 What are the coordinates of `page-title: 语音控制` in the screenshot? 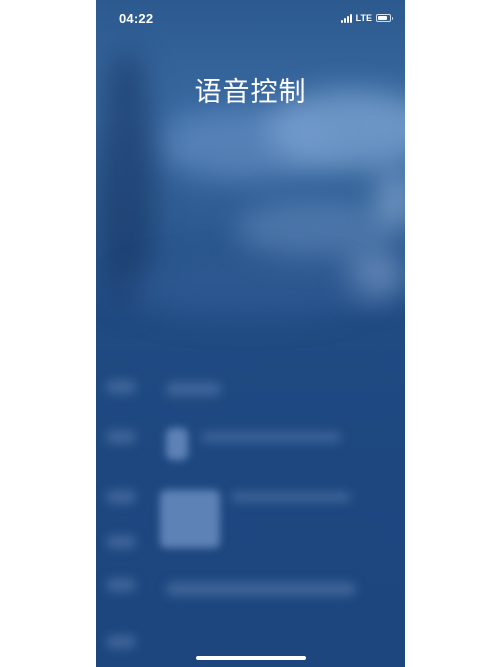 It's located at (250, 92).